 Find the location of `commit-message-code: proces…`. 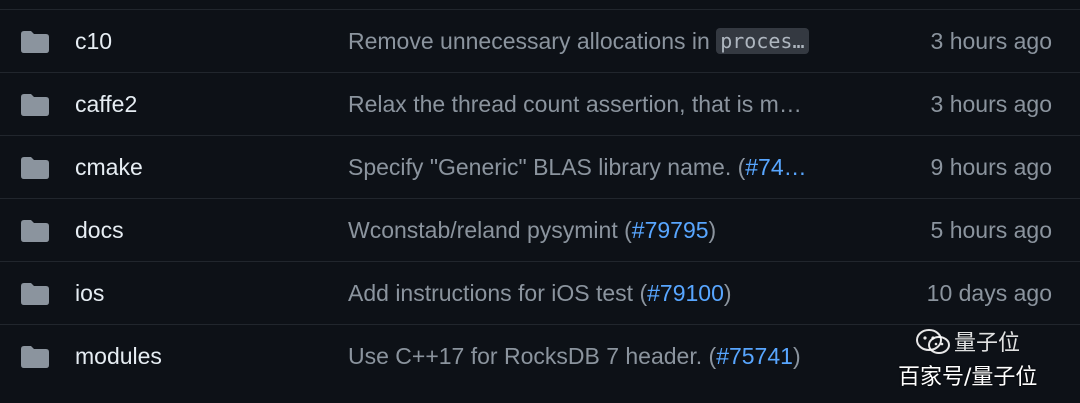

commit-message-code: proces… is located at coordinates (762, 41).